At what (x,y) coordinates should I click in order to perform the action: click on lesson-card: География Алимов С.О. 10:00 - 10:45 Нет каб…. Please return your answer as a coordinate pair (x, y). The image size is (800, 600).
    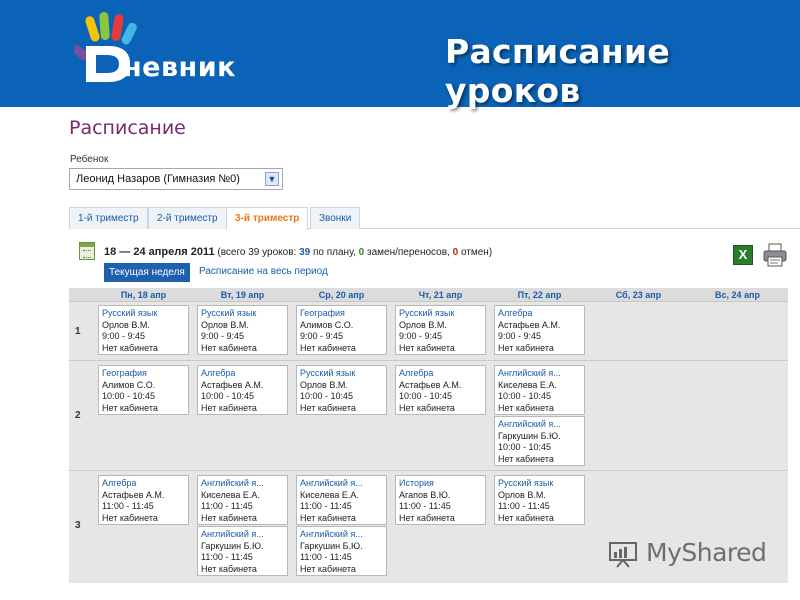
    Looking at the image, I should click on (143, 390).